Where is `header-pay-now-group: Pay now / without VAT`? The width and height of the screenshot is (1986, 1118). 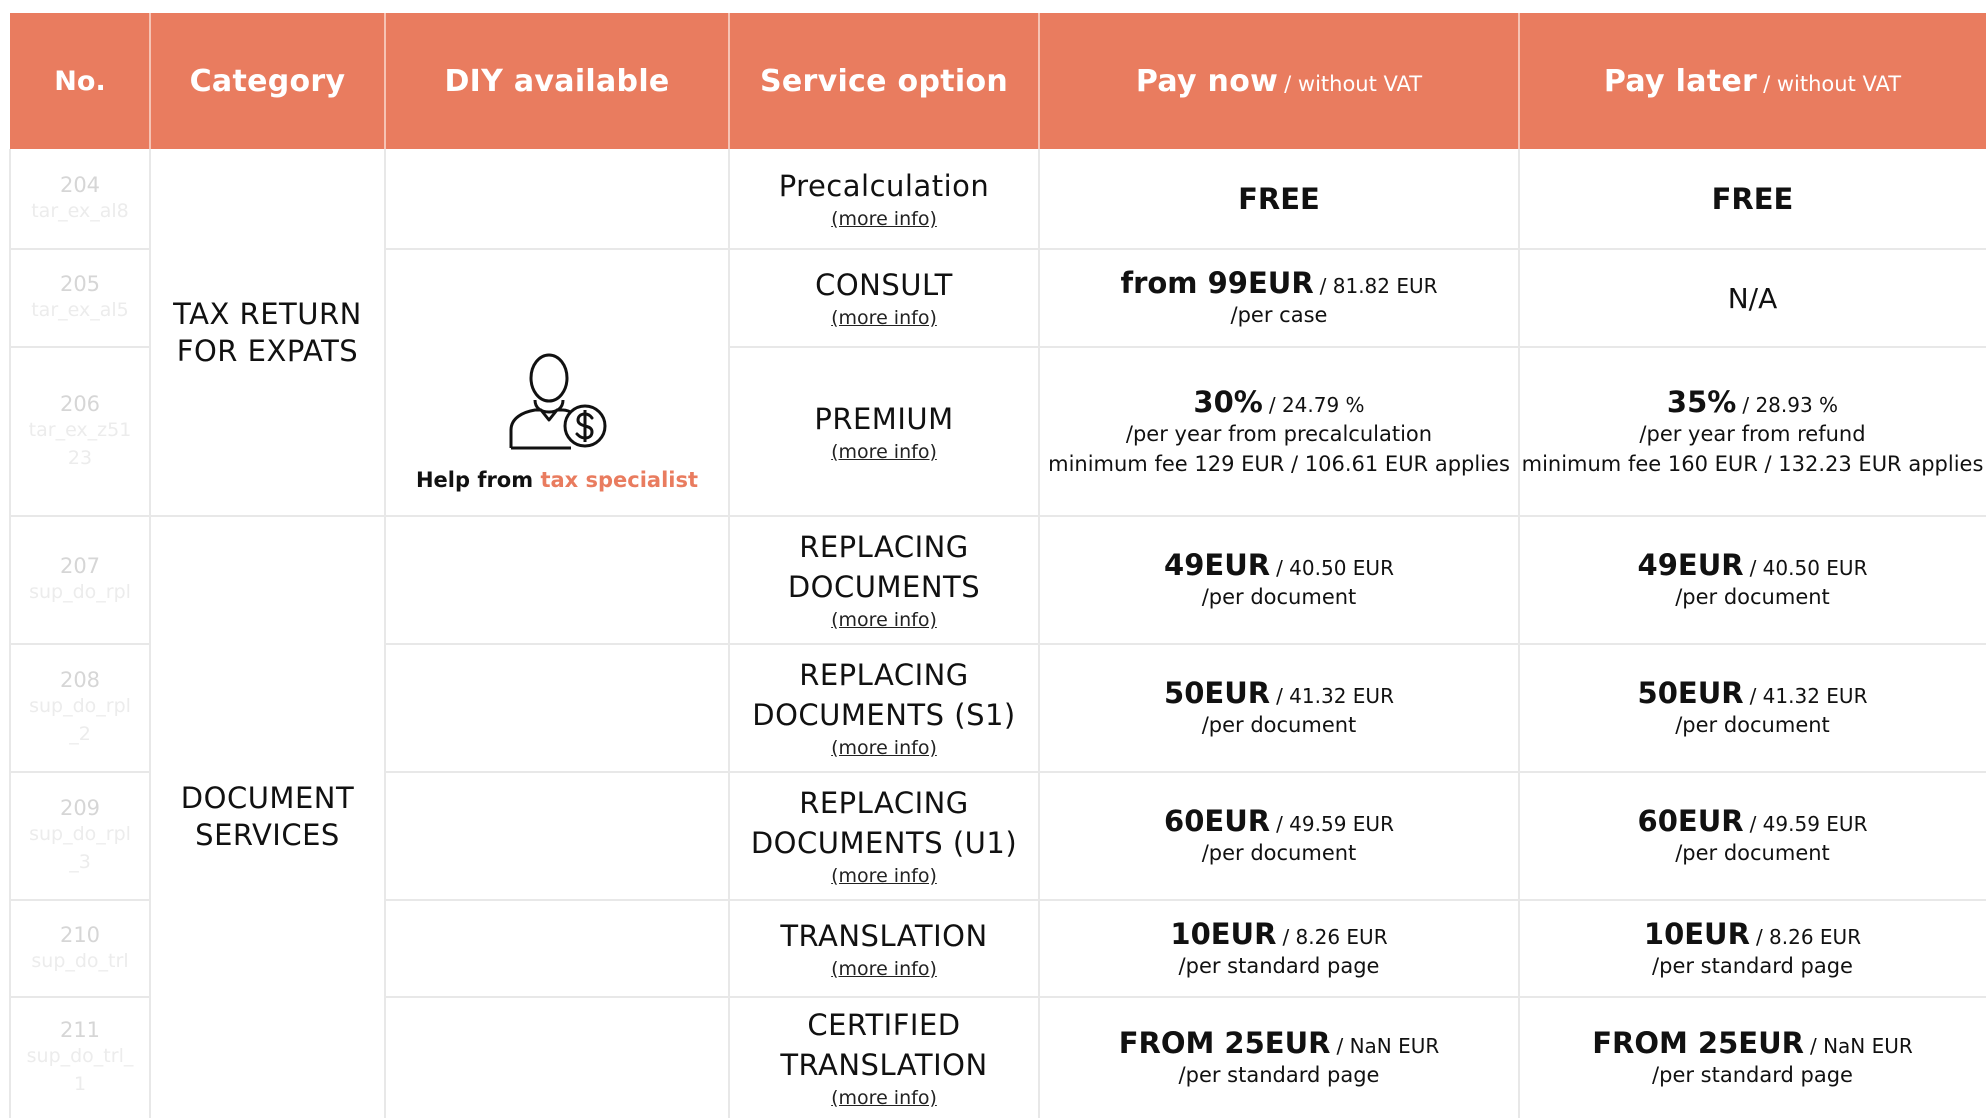
header-pay-now-group: Pay now / without VAT is located at coordinates (1279, 81).